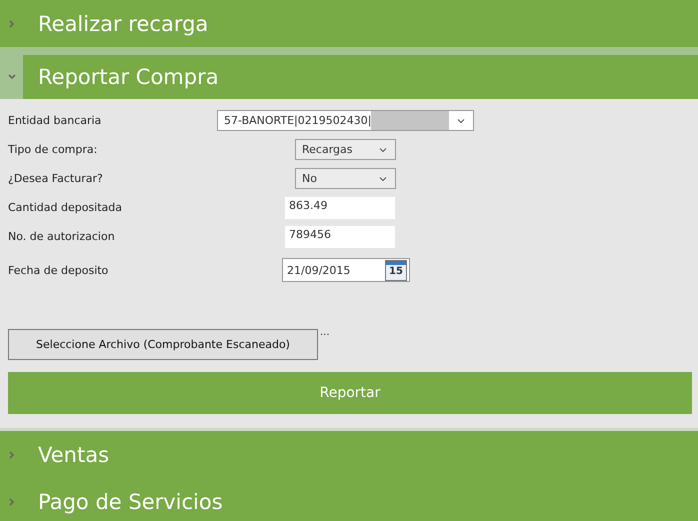  What do you see at coordinates (396, 270) in the screenshot?
I see `calendar-button: 15` at bounding box center [396, 270].